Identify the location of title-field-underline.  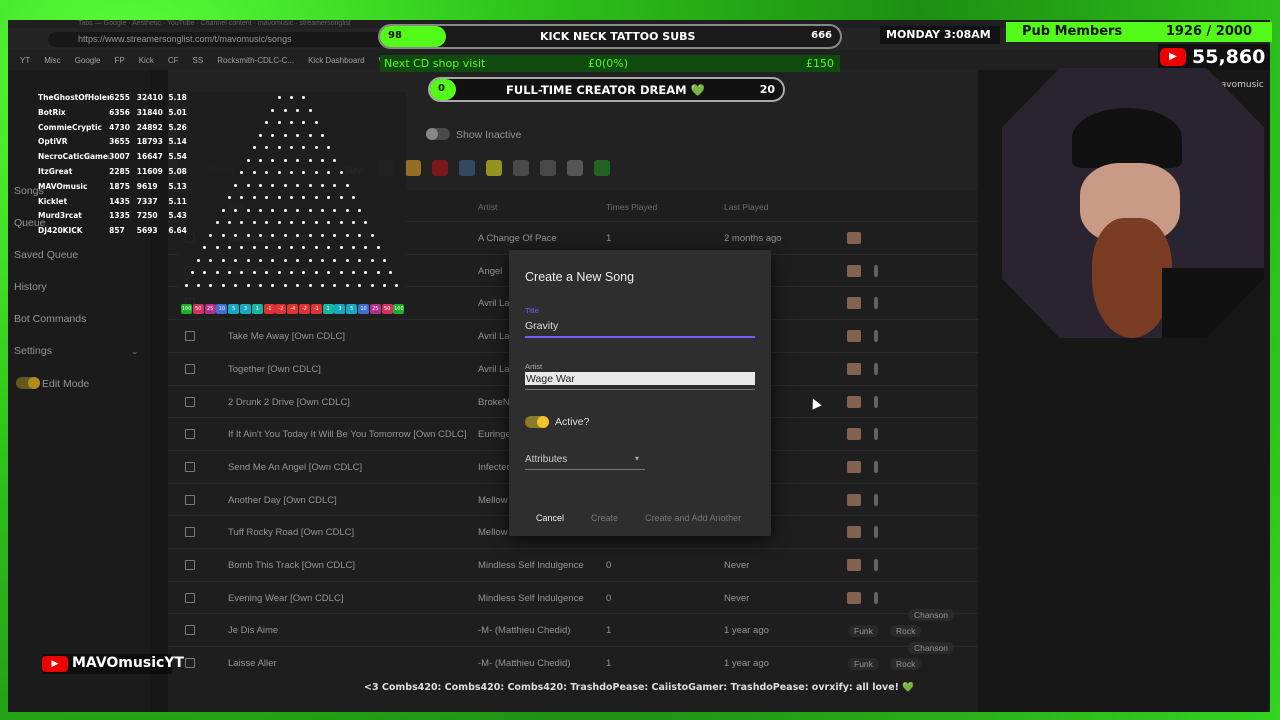
(640, 337).